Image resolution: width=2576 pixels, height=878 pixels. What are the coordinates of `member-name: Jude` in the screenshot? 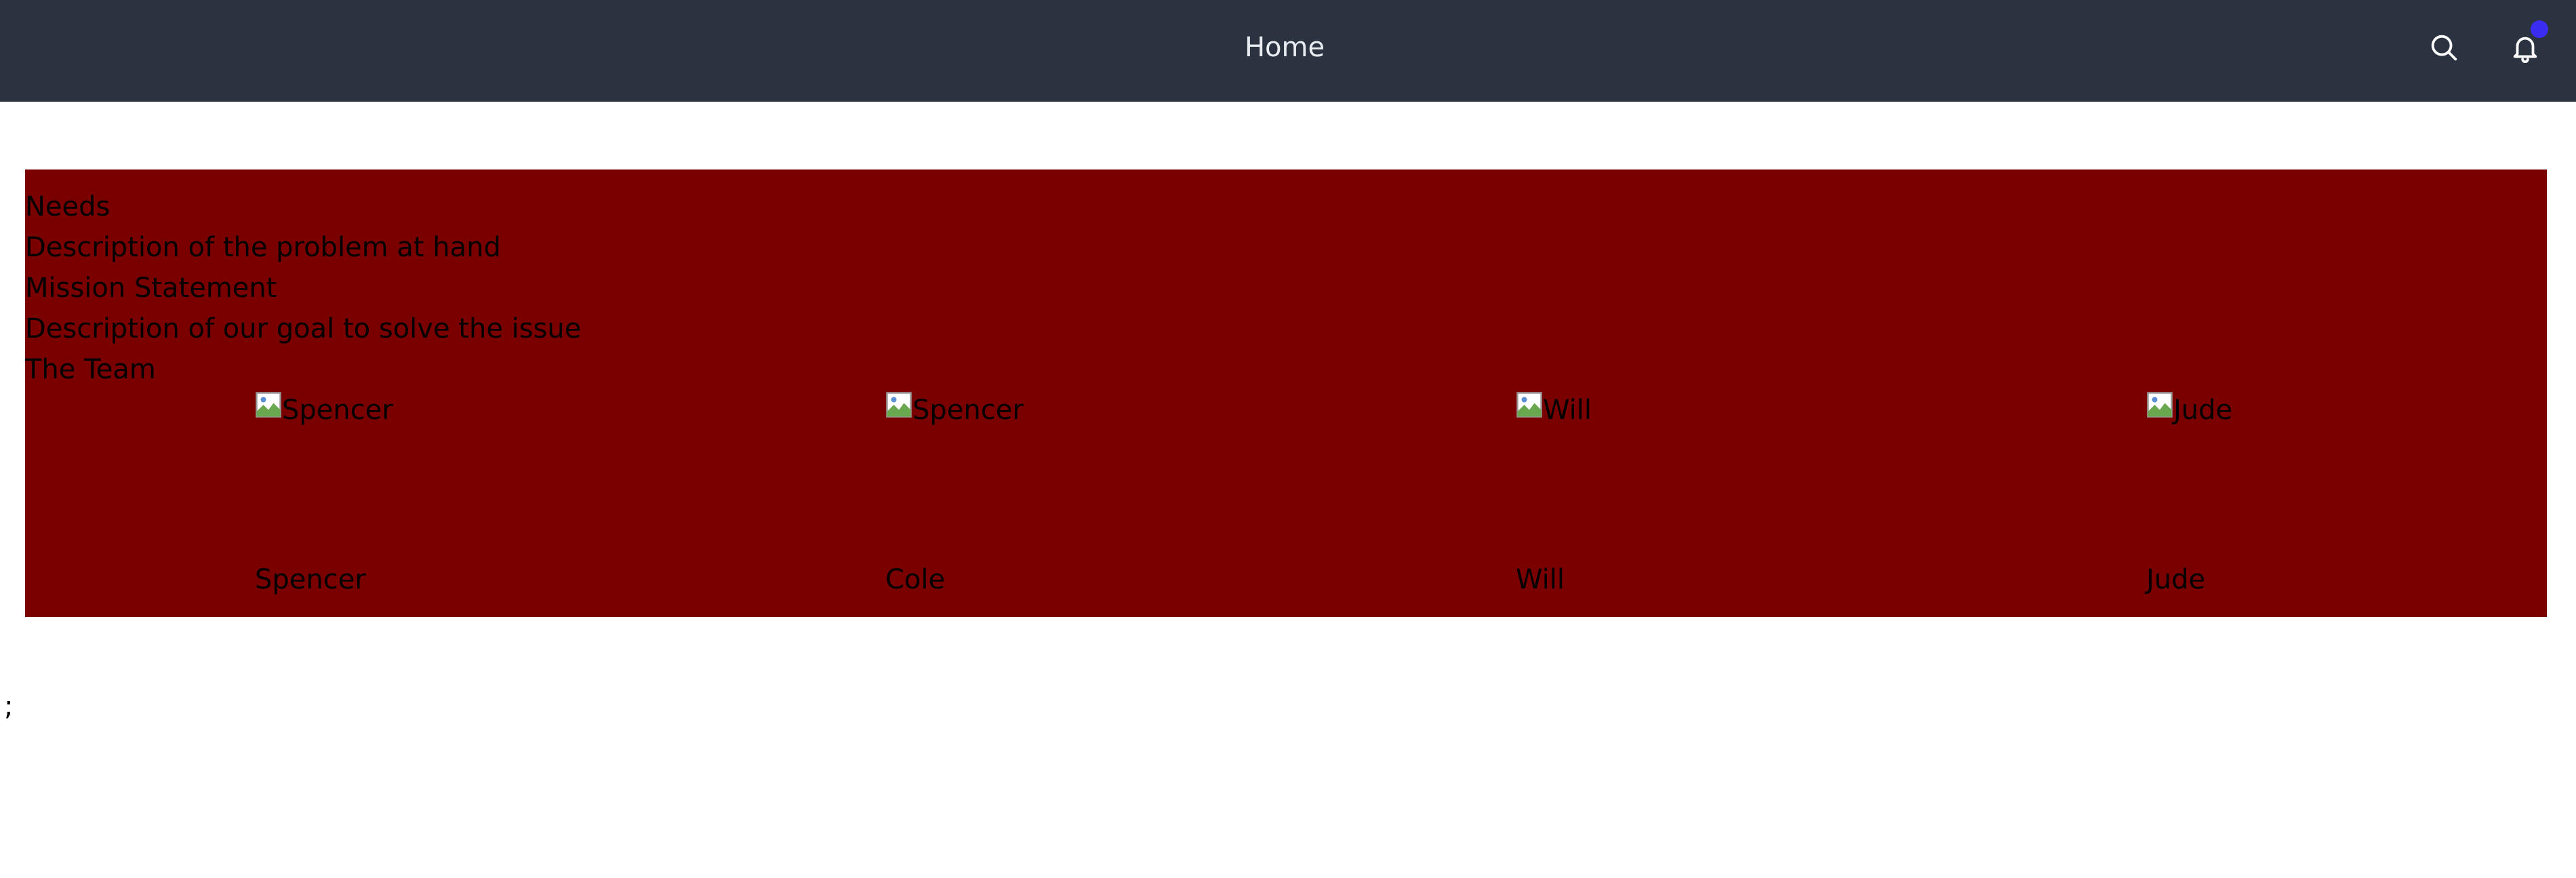 It's located at (2176, 579).